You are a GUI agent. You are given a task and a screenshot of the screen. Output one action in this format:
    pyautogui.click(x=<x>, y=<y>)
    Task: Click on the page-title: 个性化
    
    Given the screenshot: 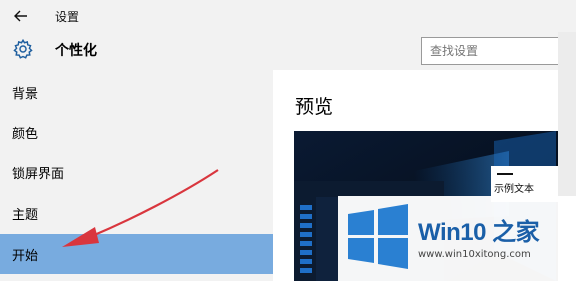 What is the action you would take?
    pyautogui.click(x=76, y=51)
    